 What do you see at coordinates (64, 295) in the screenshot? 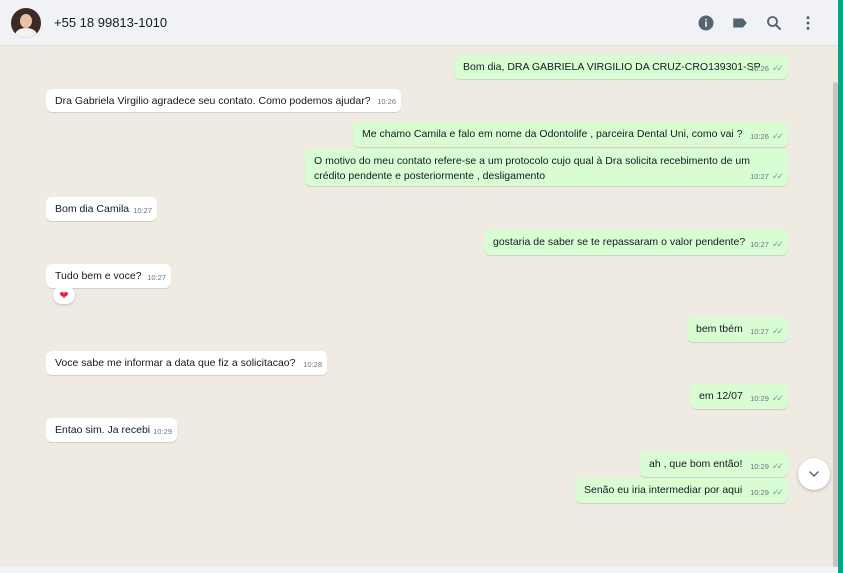
I see `heart-reaction-icon: ❤` at bounding box center [64, 295].